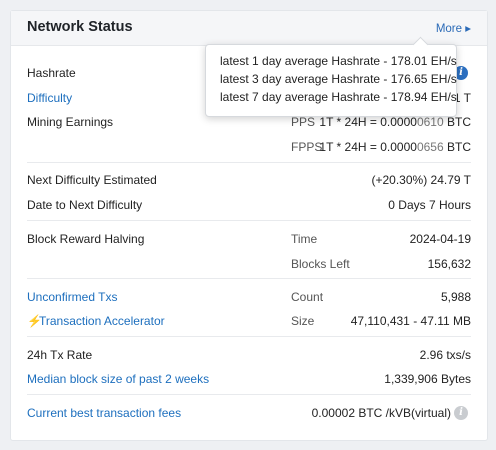 This screenshot has height=450, width=496. I want to click on difficulty-link: Difficulty, so click(49, 98).